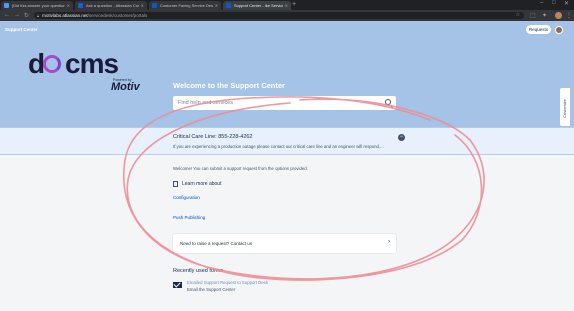 This screenshot has width=574, height=311. I want to click on forward-icon: →, so click(17, 15).